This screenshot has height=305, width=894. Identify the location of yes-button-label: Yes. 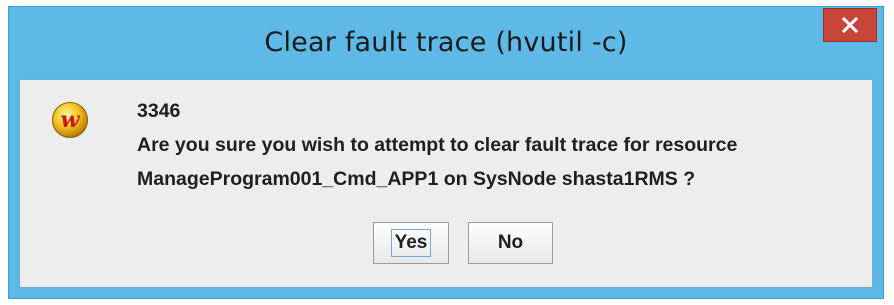
(411, 243).